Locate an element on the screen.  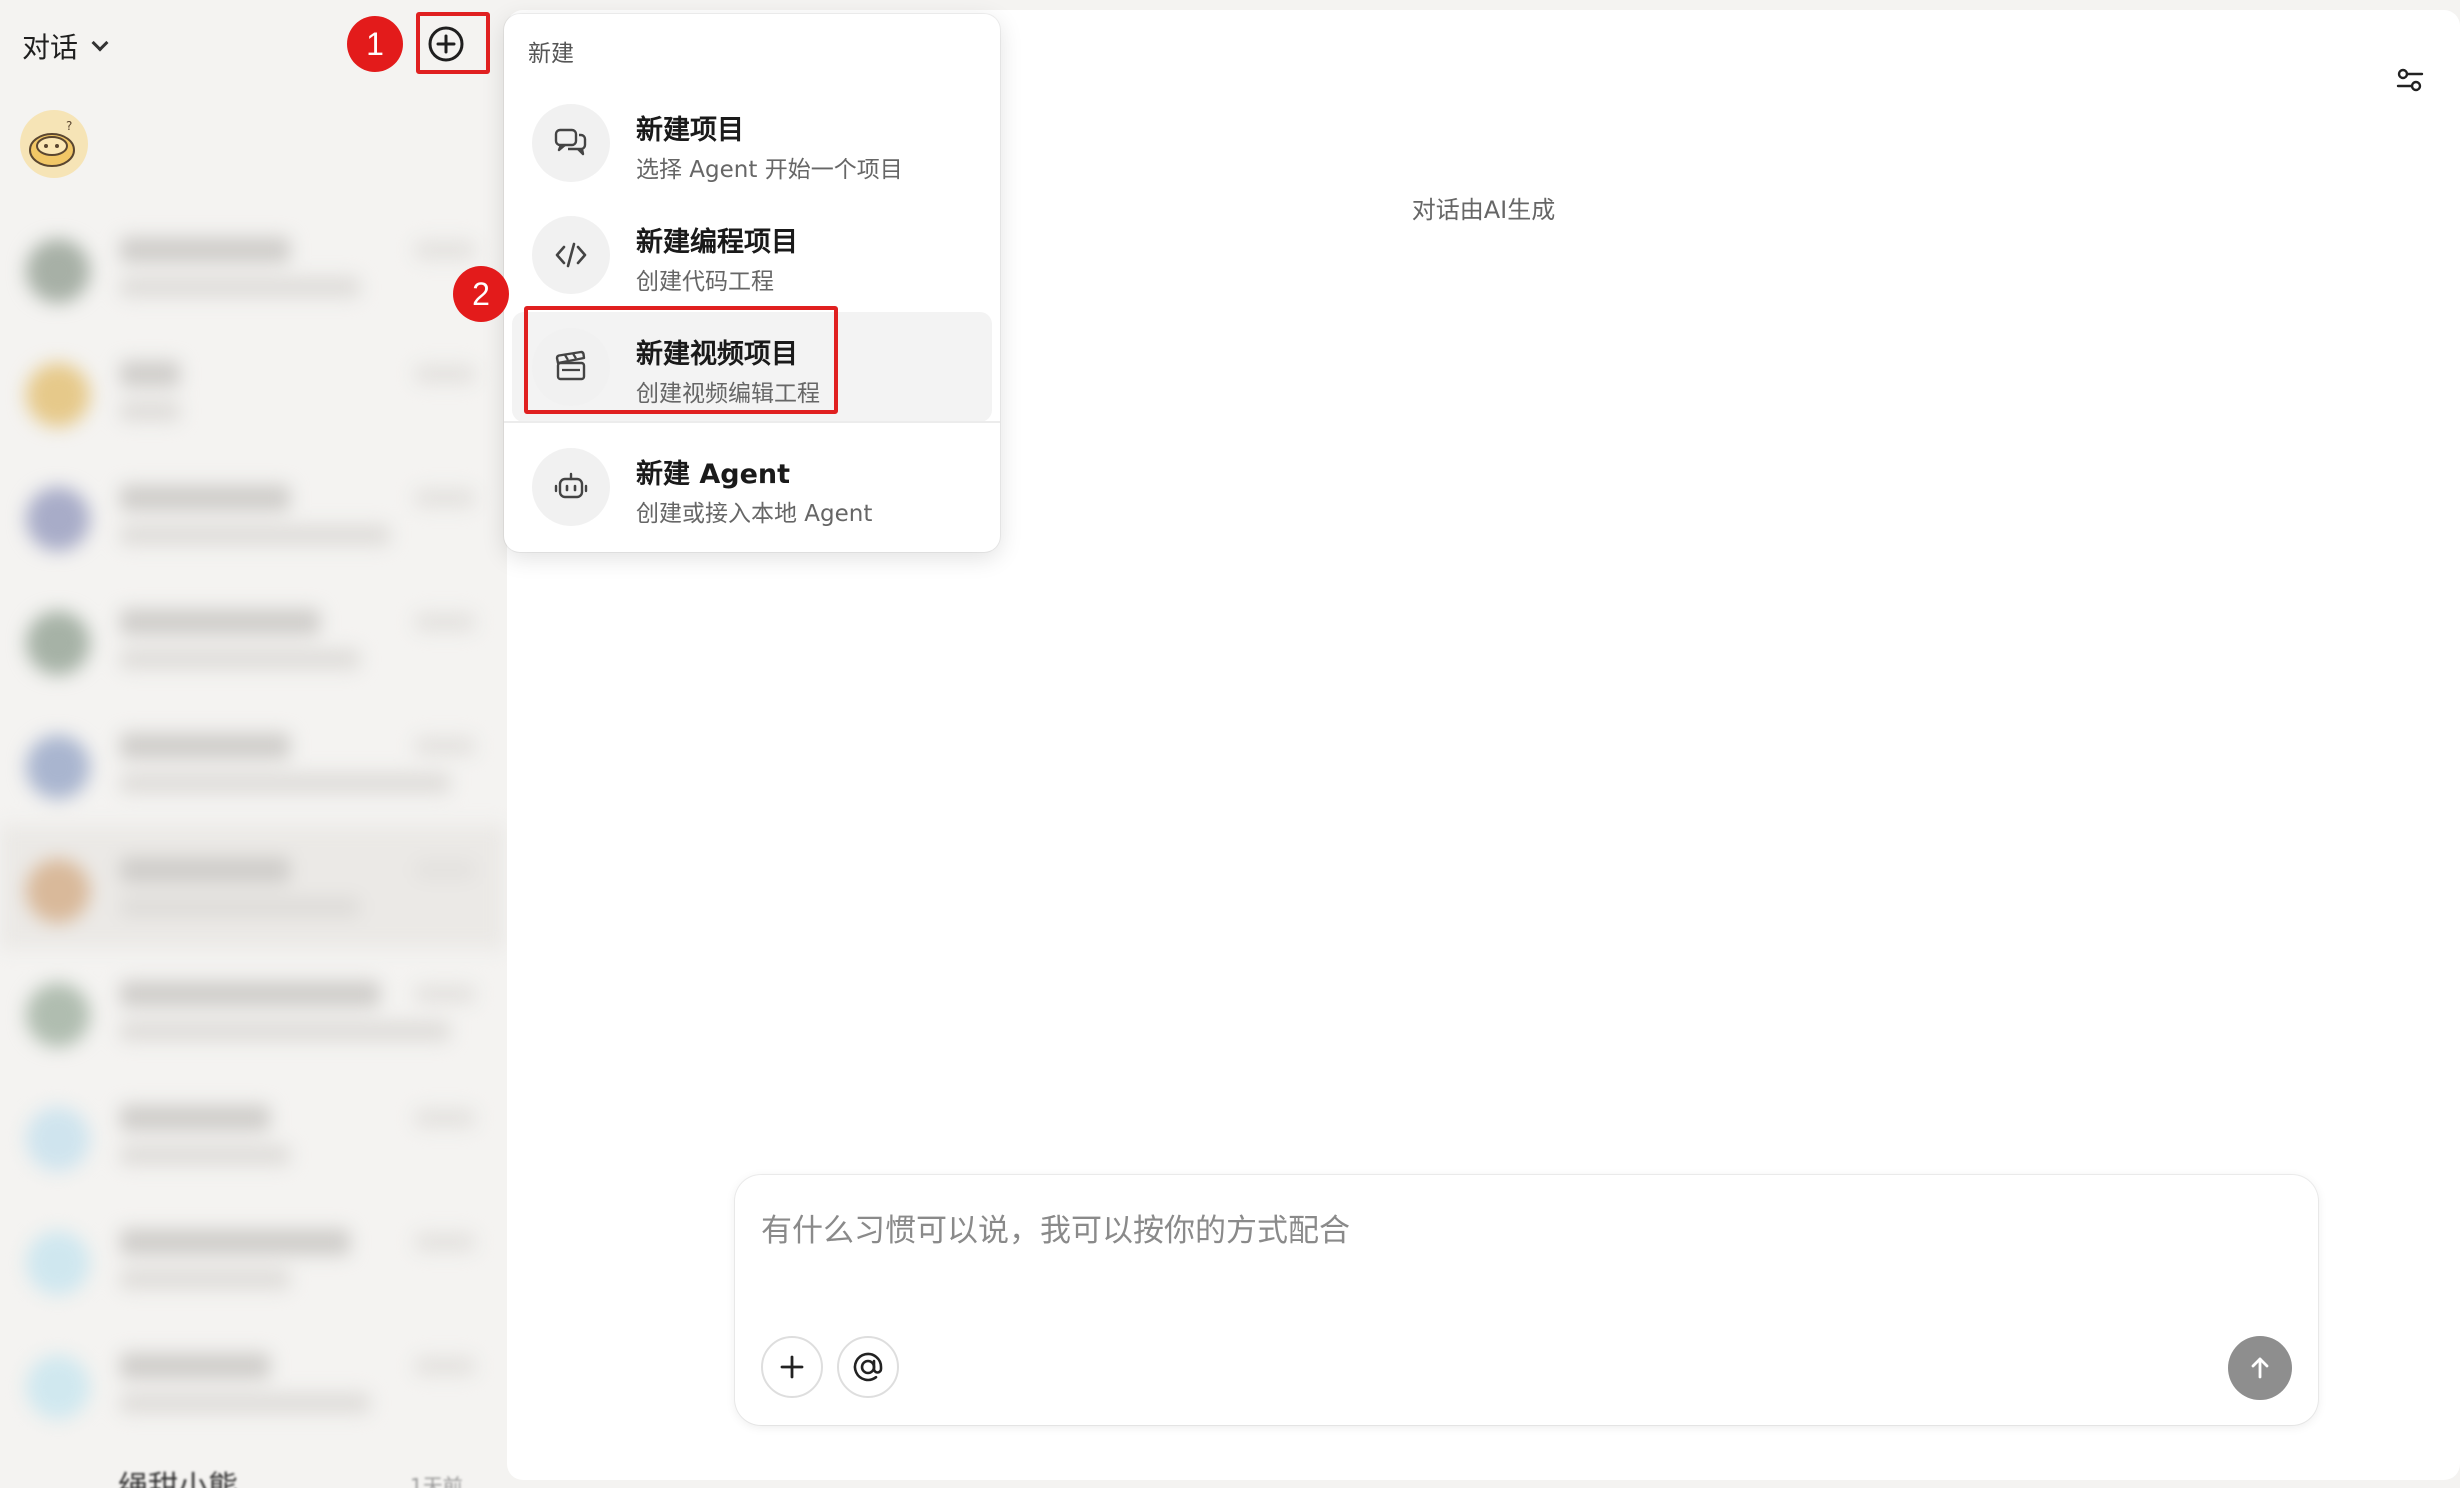
menu-item-title: 新建项目 is located at coordinates (690, 130).